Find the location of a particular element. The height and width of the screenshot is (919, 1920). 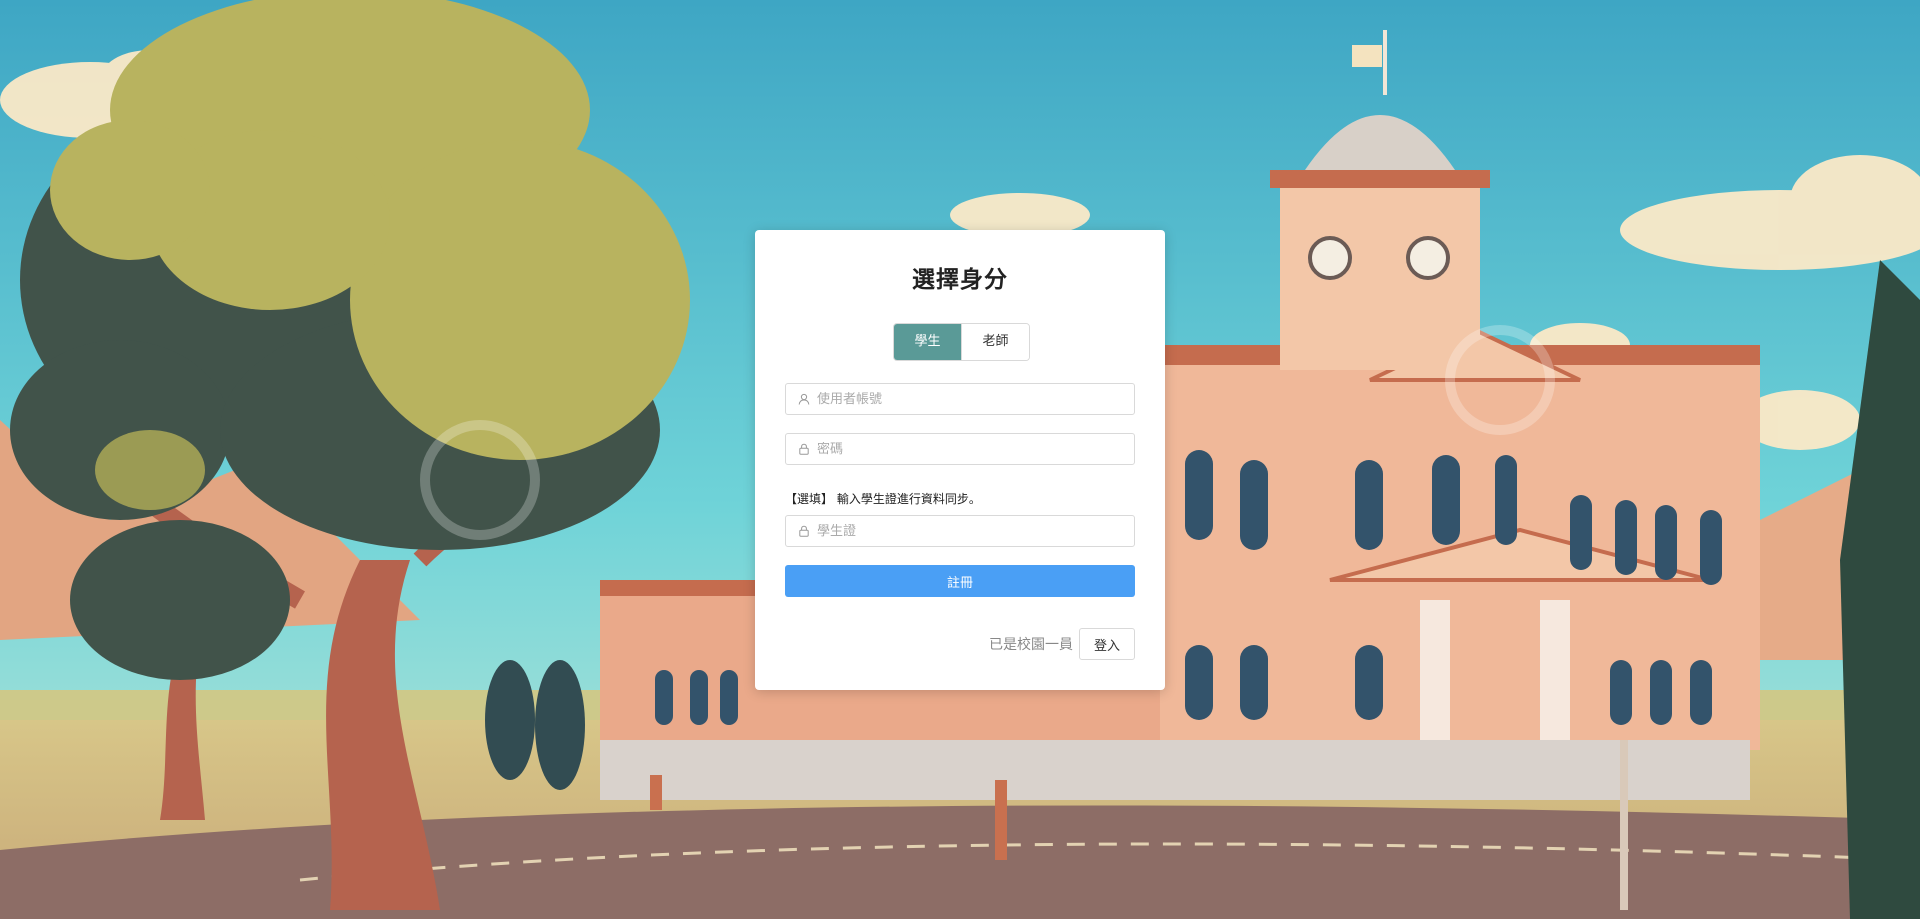

user-icon is located at coordinates (804, 399).